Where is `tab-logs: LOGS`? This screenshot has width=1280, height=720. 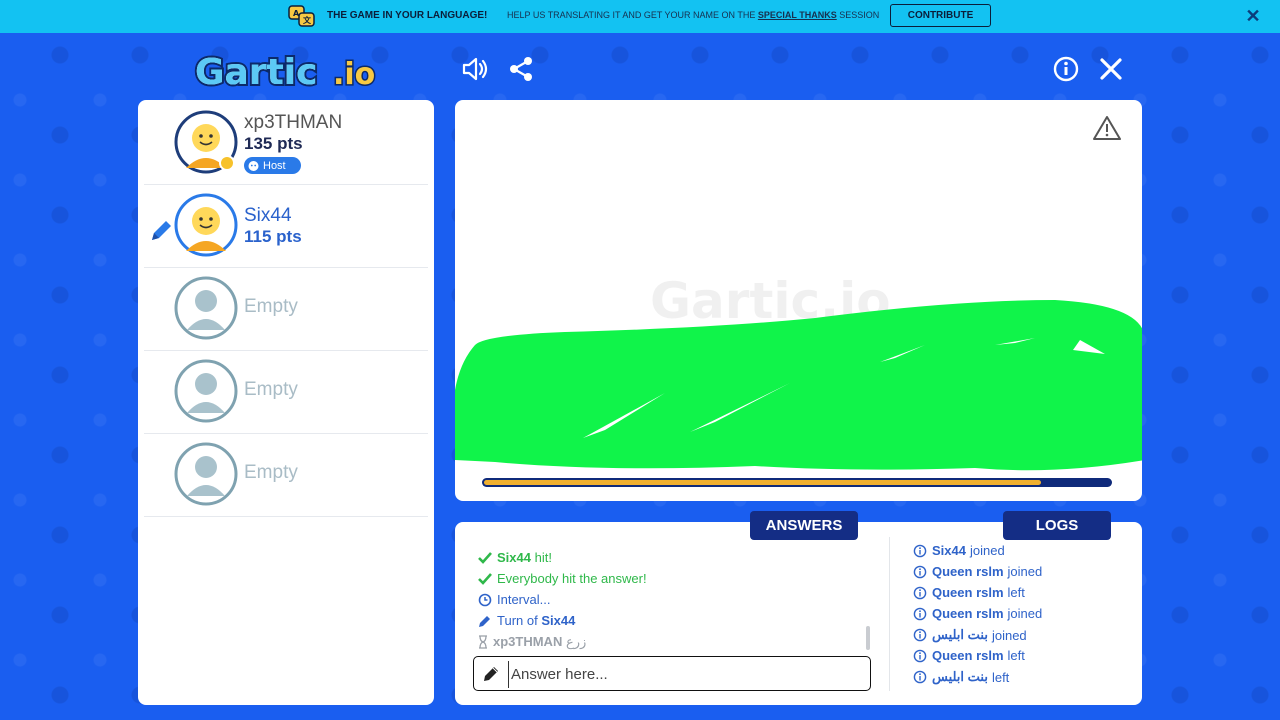
tab-logs: LOGS is located at coordinates (1057, 525).